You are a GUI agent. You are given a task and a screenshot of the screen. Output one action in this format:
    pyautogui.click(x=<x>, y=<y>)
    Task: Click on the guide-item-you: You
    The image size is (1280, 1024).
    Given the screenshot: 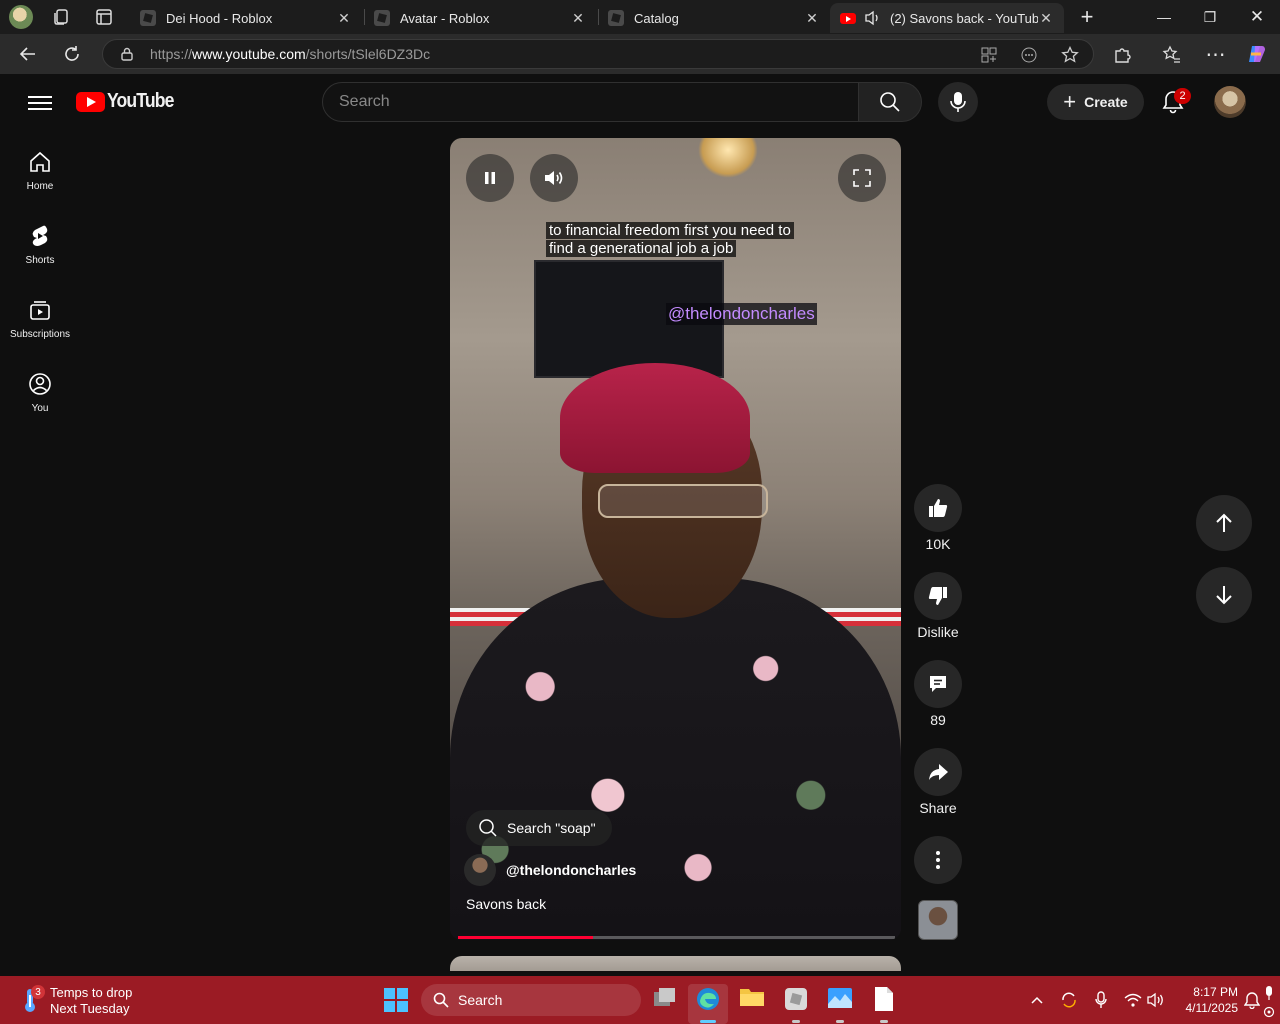 What is the action you would take?
    pyautogui.click(x=40, y=403)
    